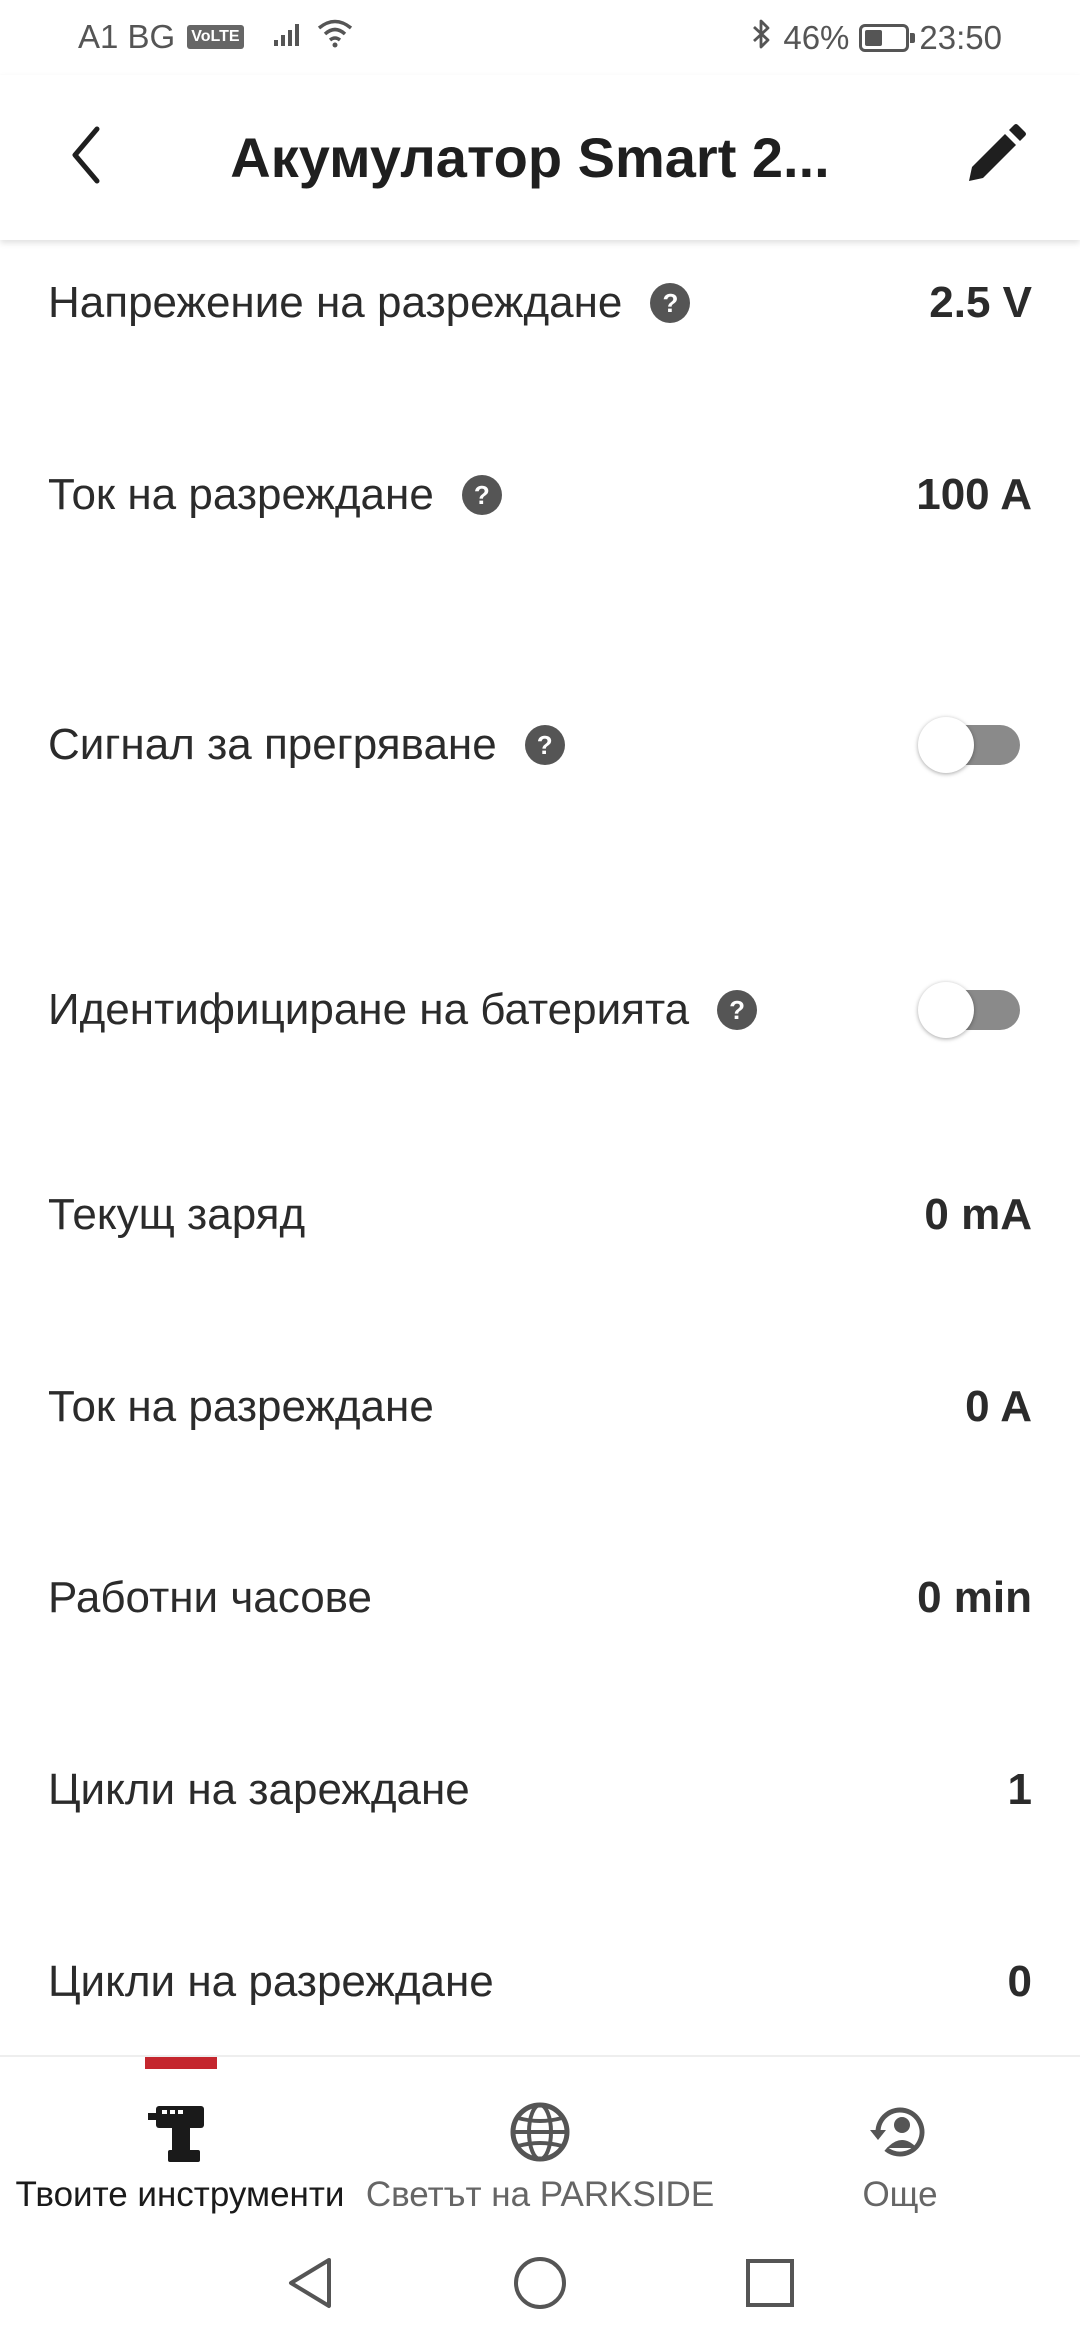 This screenshot has height=2340, width=1080. What do you see at coordinates (540, 495) in the screenshot?
I see `row-discharge-current: Ток на разреждане ? 100 A` at bounding box center [540, 495].